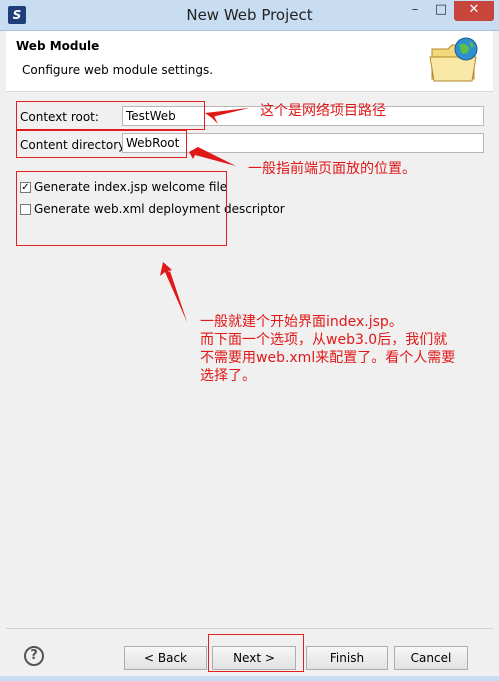 The width and height of the screenshot is (499, 681). What do you see at coordinates (256, 653) in the screenshot?
I see `next-highlight` at bounding box center [256, 653].